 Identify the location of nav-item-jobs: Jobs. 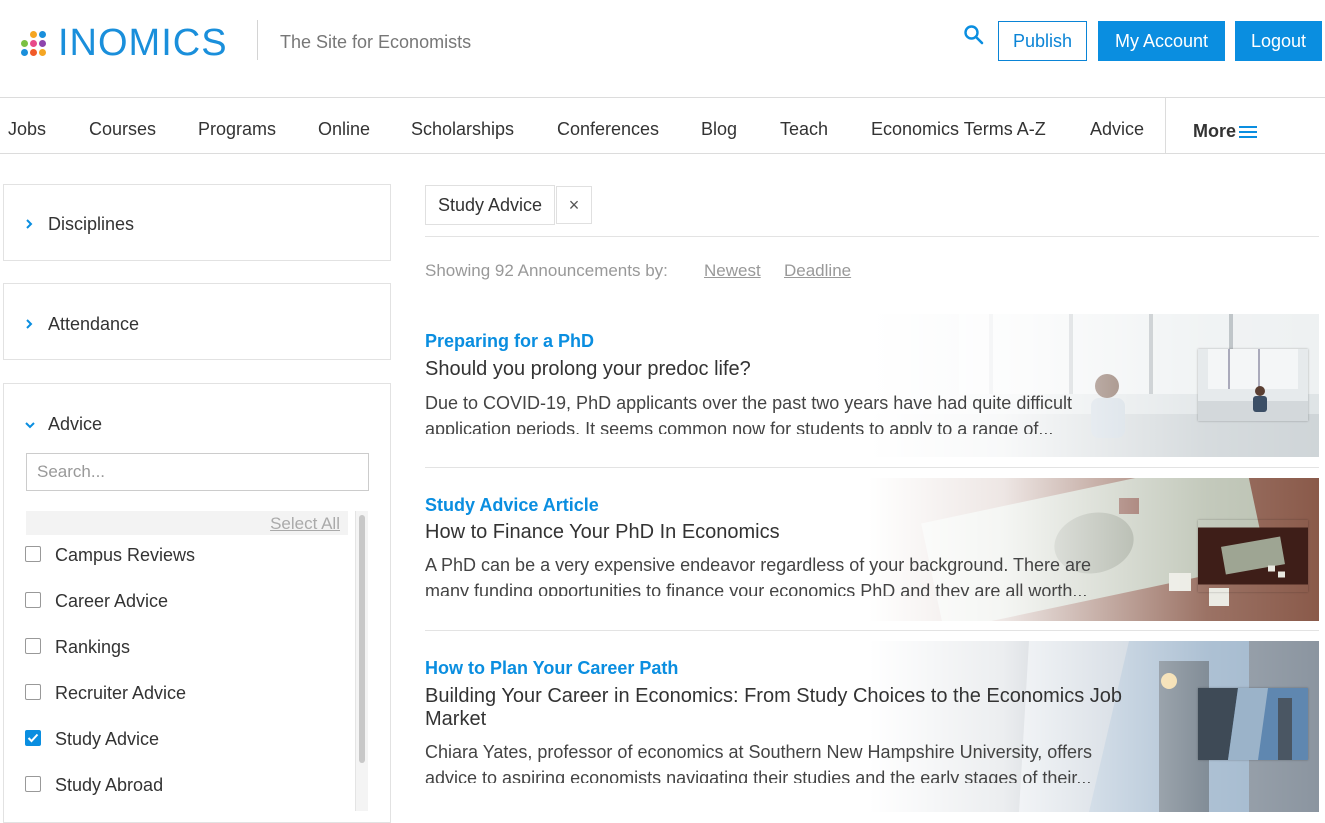
(27, 129).